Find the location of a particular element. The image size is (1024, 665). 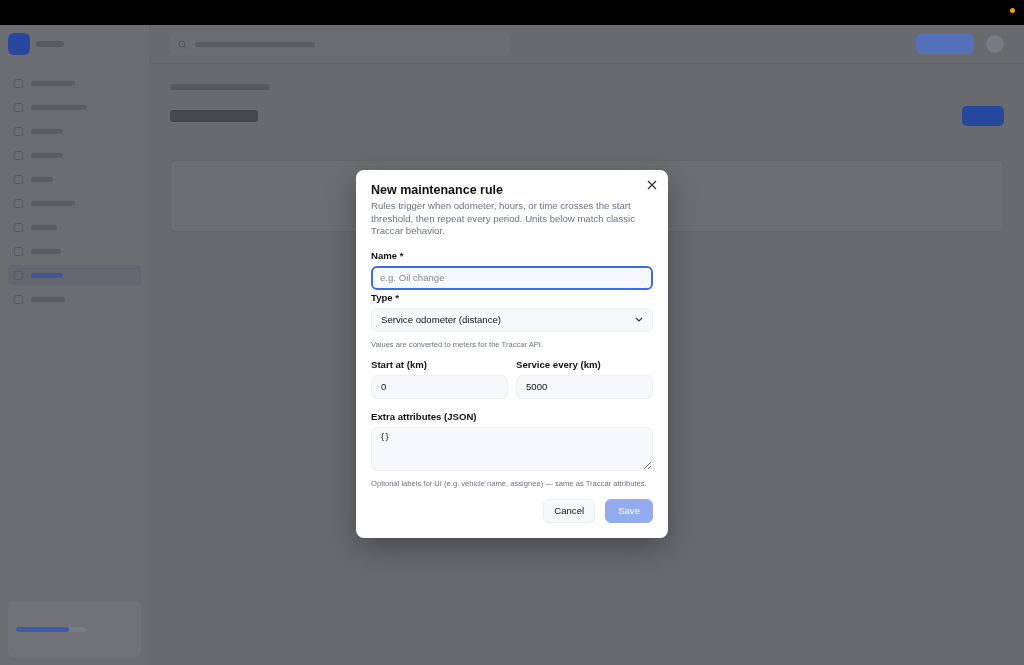

field-label: Service every (km) is located at coordinates (559, 364).